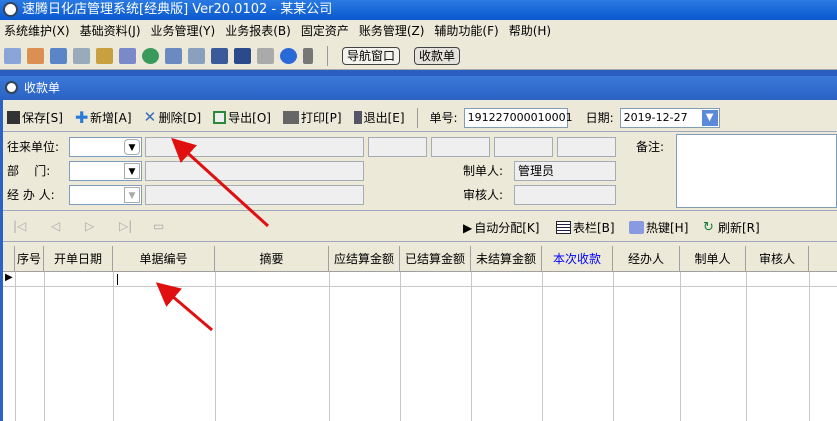  What do you see at coordinates (212, 234) in the screenshot?
I see `annotation-arrows` at bounding box center [212, 234].